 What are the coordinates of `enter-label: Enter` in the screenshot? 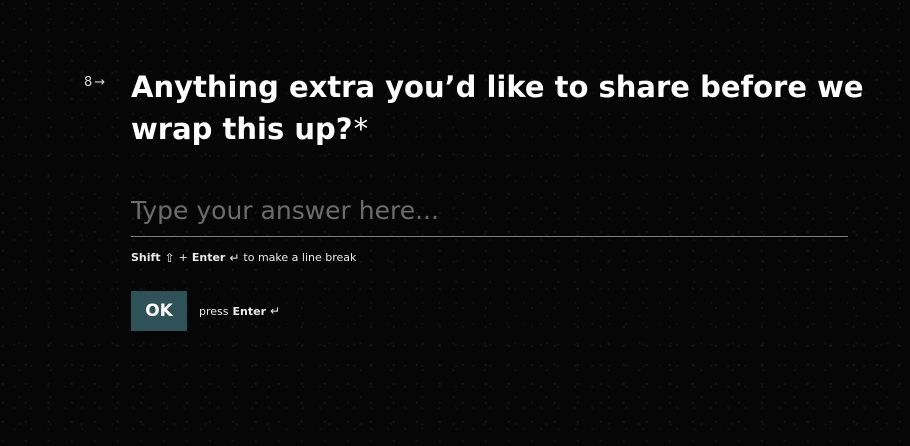 It's located at (208, 257).